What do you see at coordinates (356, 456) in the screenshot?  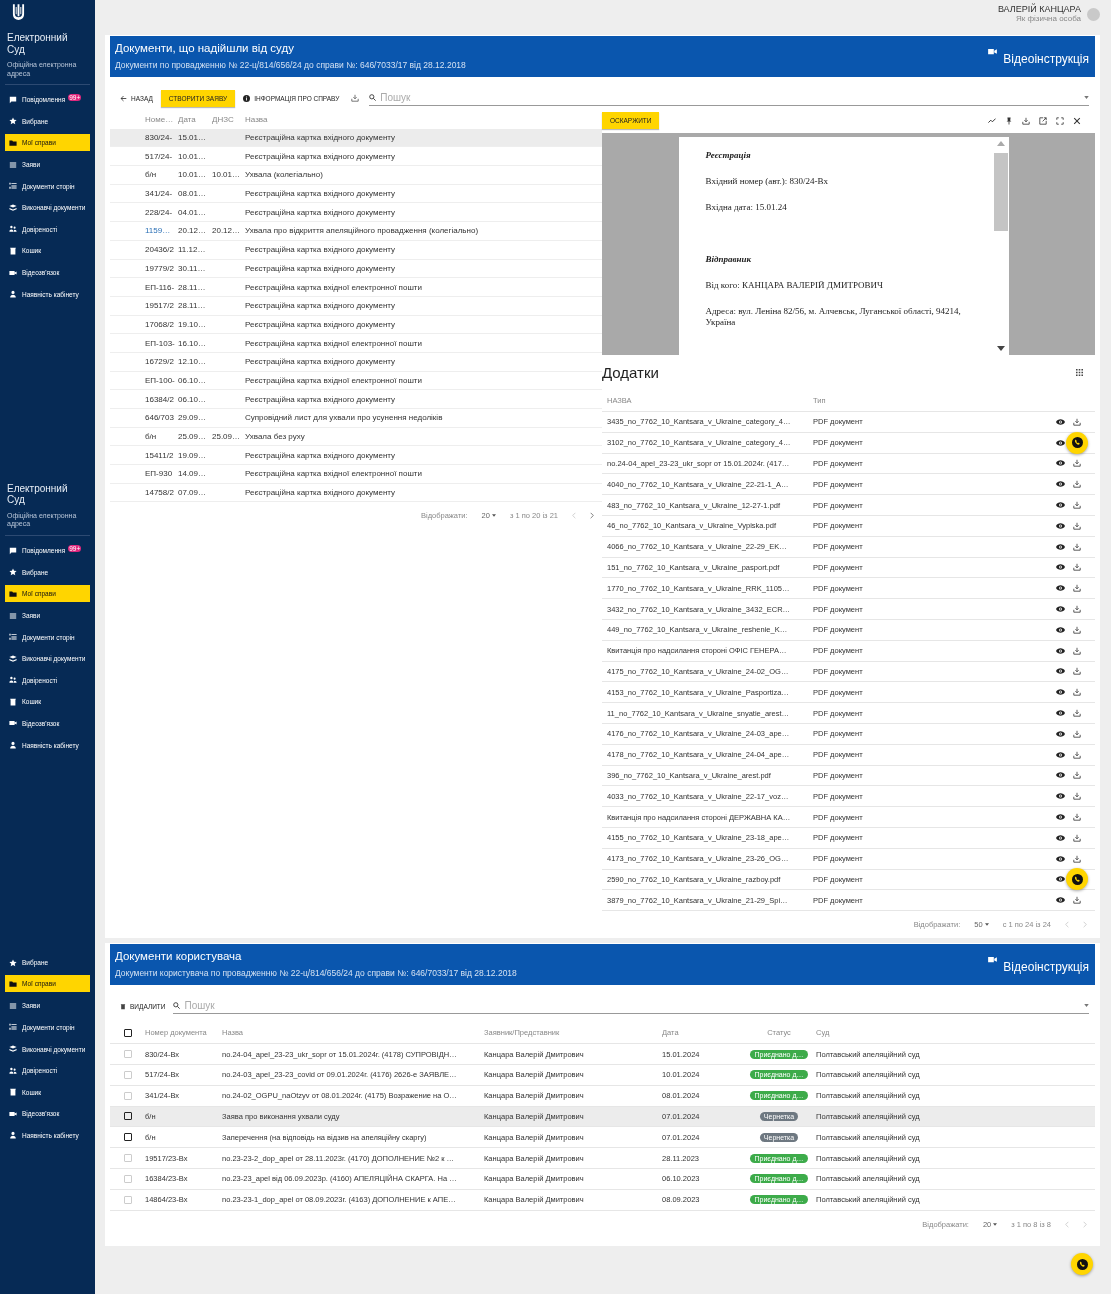 I see `table-row: 15411/2 19.09… Реєстраційна картка вхідного документу` at bounding box center [356, 456].